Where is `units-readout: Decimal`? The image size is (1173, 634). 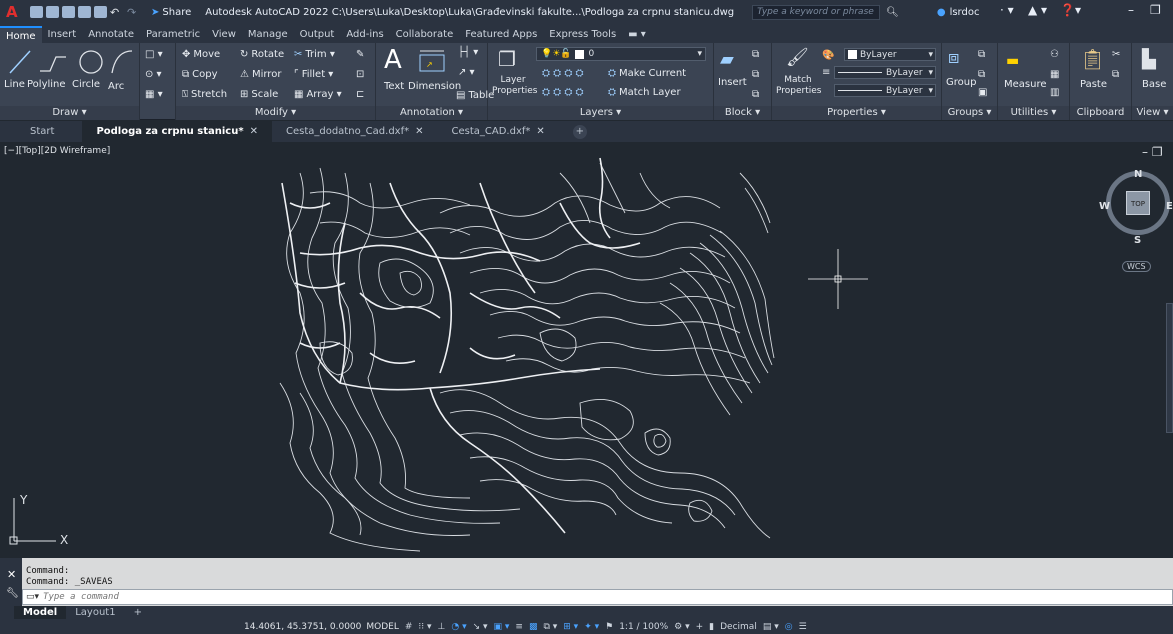
units-readout: Decimal is located at coordinates (738, 627).